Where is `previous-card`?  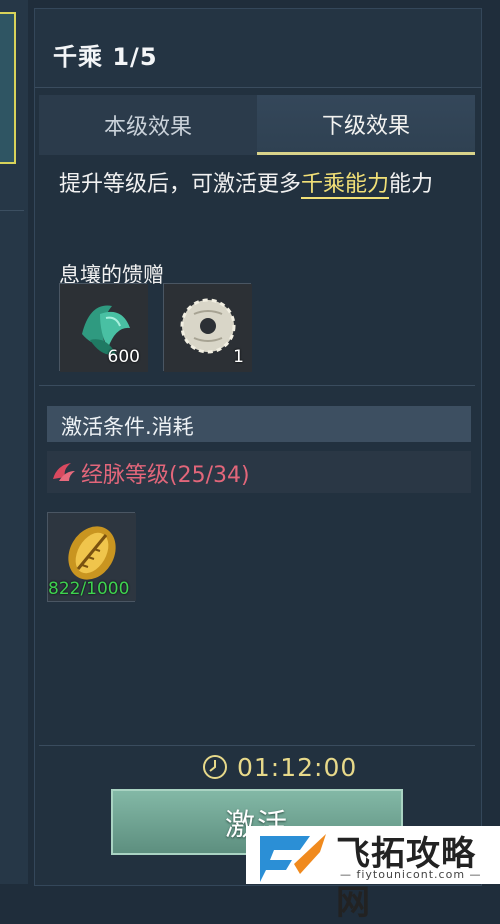 previous-card is located at coordinates (8, 88).